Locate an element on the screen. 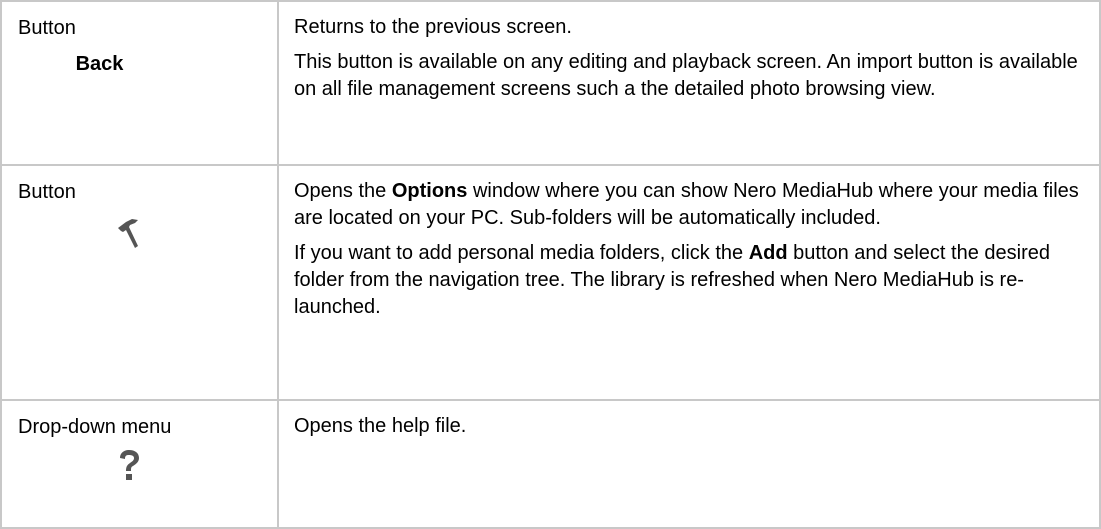 The width and height of the screenshot is (1101, 529). row-label-cell: Button is located at coordinates (139, 282).